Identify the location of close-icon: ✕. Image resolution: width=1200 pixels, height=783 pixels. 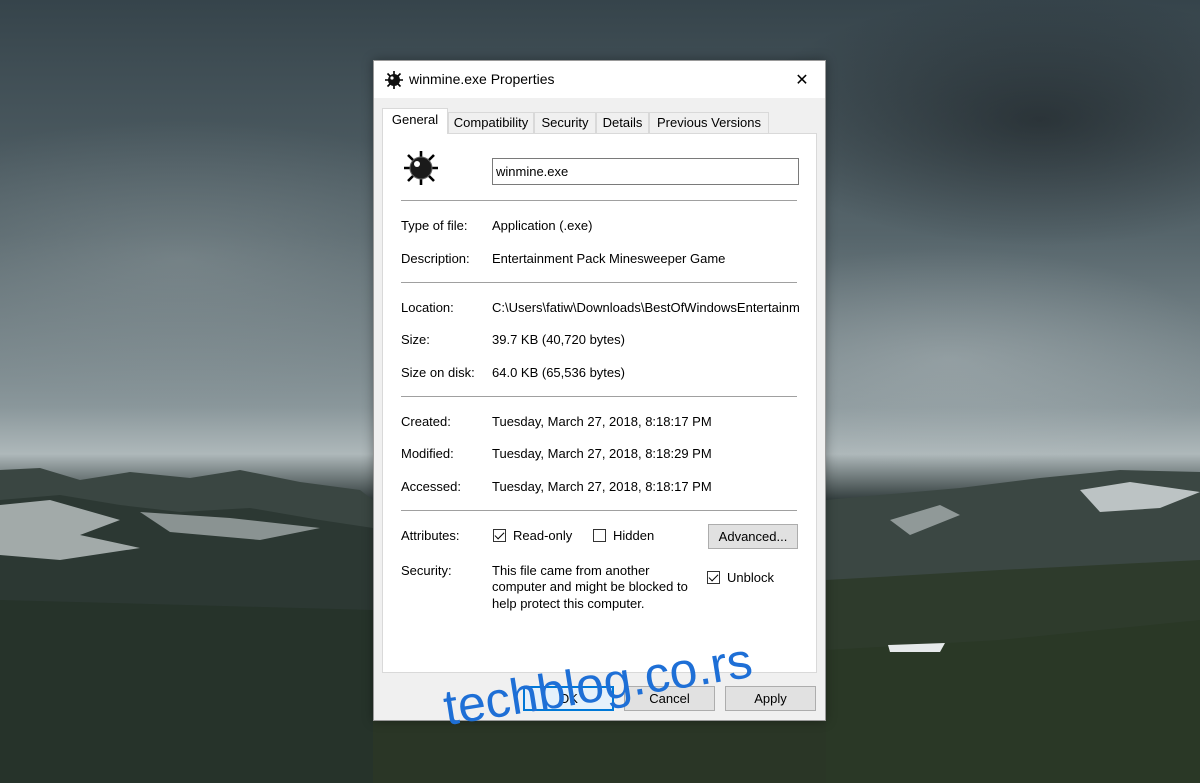
(802, 80).